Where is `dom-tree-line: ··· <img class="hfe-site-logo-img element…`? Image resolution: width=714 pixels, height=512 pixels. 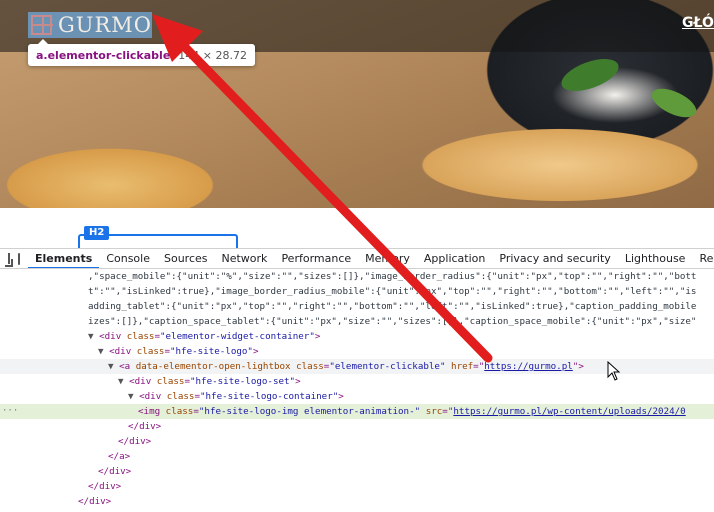 dom-tree-line: ··· <img class="hfe-site-logo-img element… is located at coordinates (357, 411).